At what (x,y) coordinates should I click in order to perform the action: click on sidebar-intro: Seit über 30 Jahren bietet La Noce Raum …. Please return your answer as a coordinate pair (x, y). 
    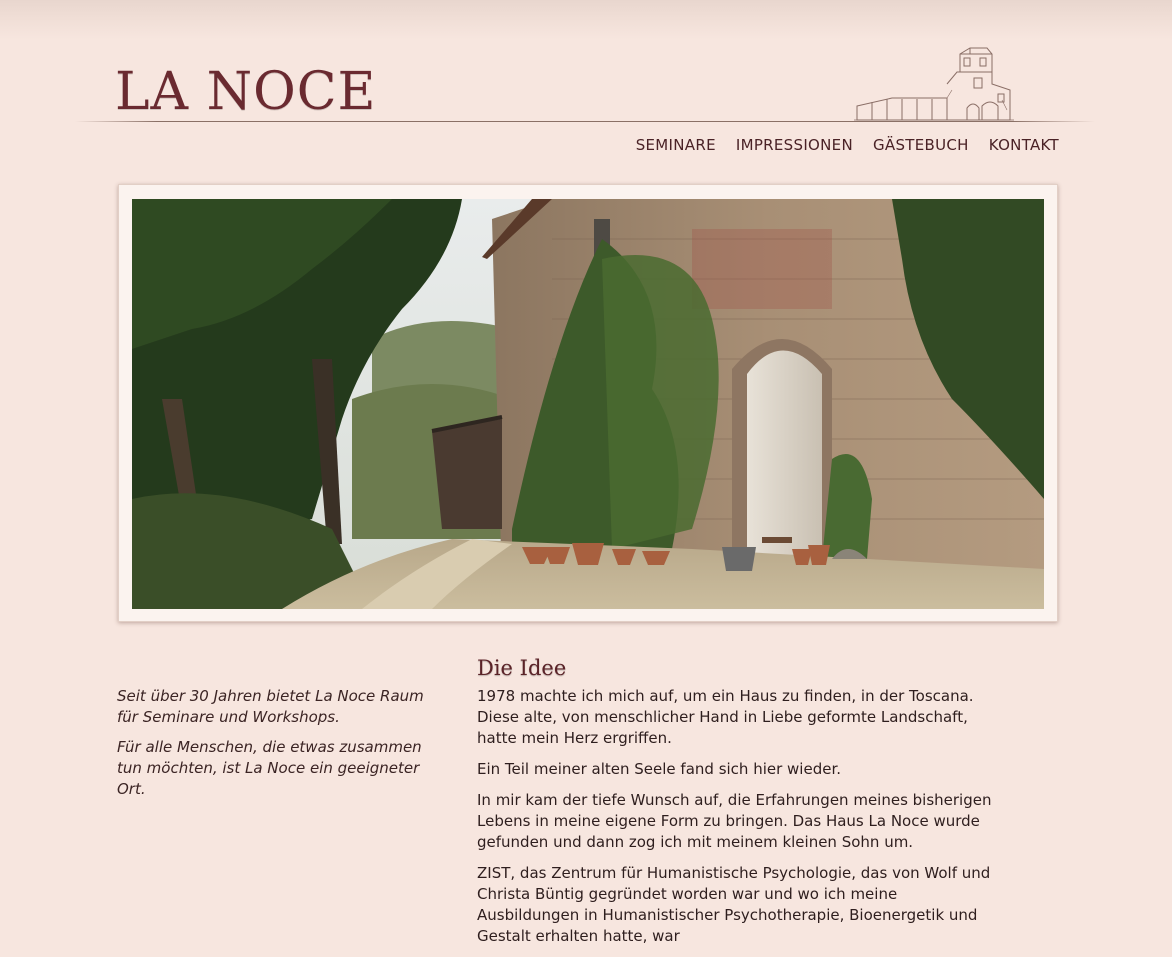
    Looking at the image, I should click on (277, 747).